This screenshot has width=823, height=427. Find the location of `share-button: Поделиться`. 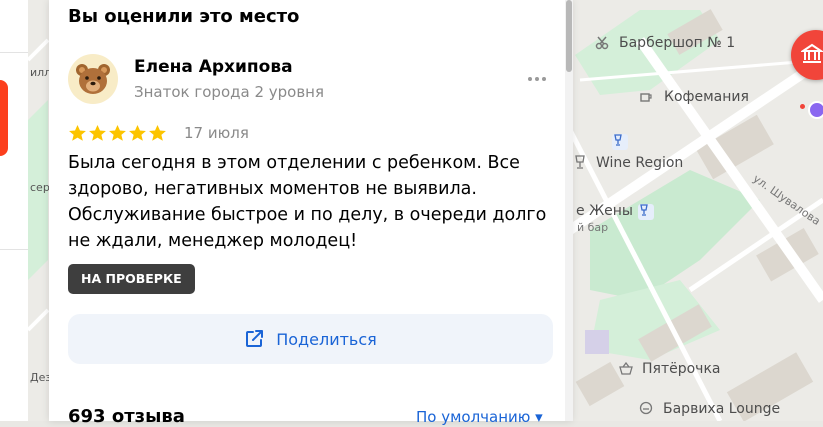

share-button: Поделиться is located at coordinates (310, 339).